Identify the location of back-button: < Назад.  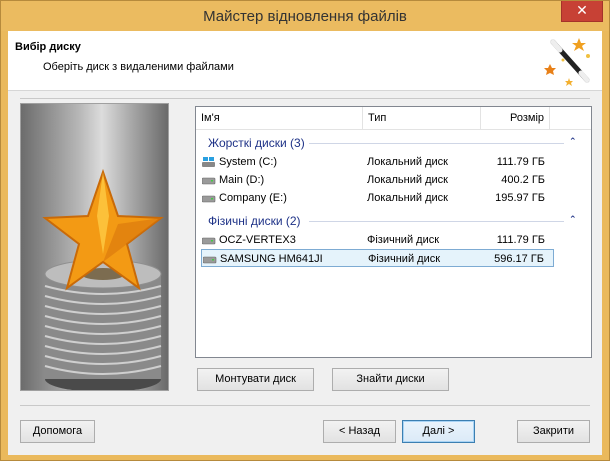
(359, 431).